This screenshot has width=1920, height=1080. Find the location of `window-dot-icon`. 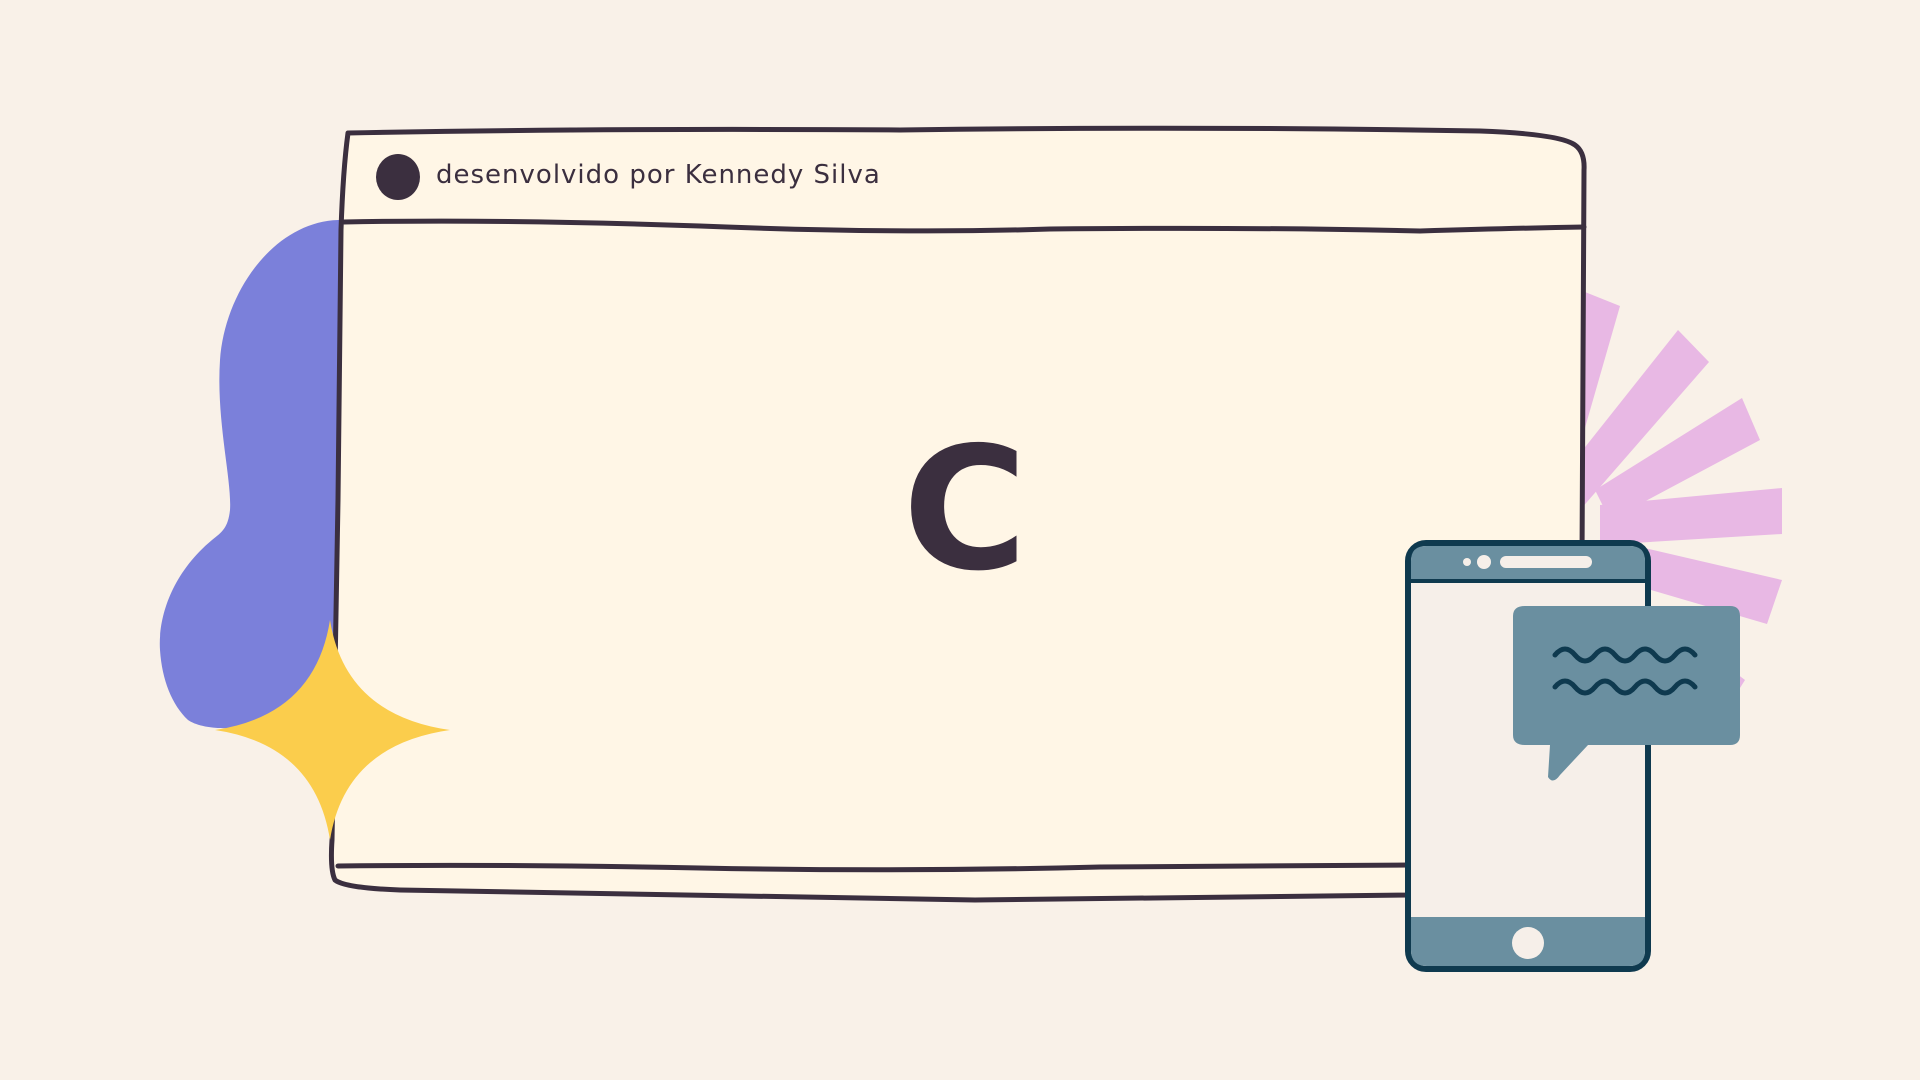

window-dot-icon is located at coordinates (398, 177).